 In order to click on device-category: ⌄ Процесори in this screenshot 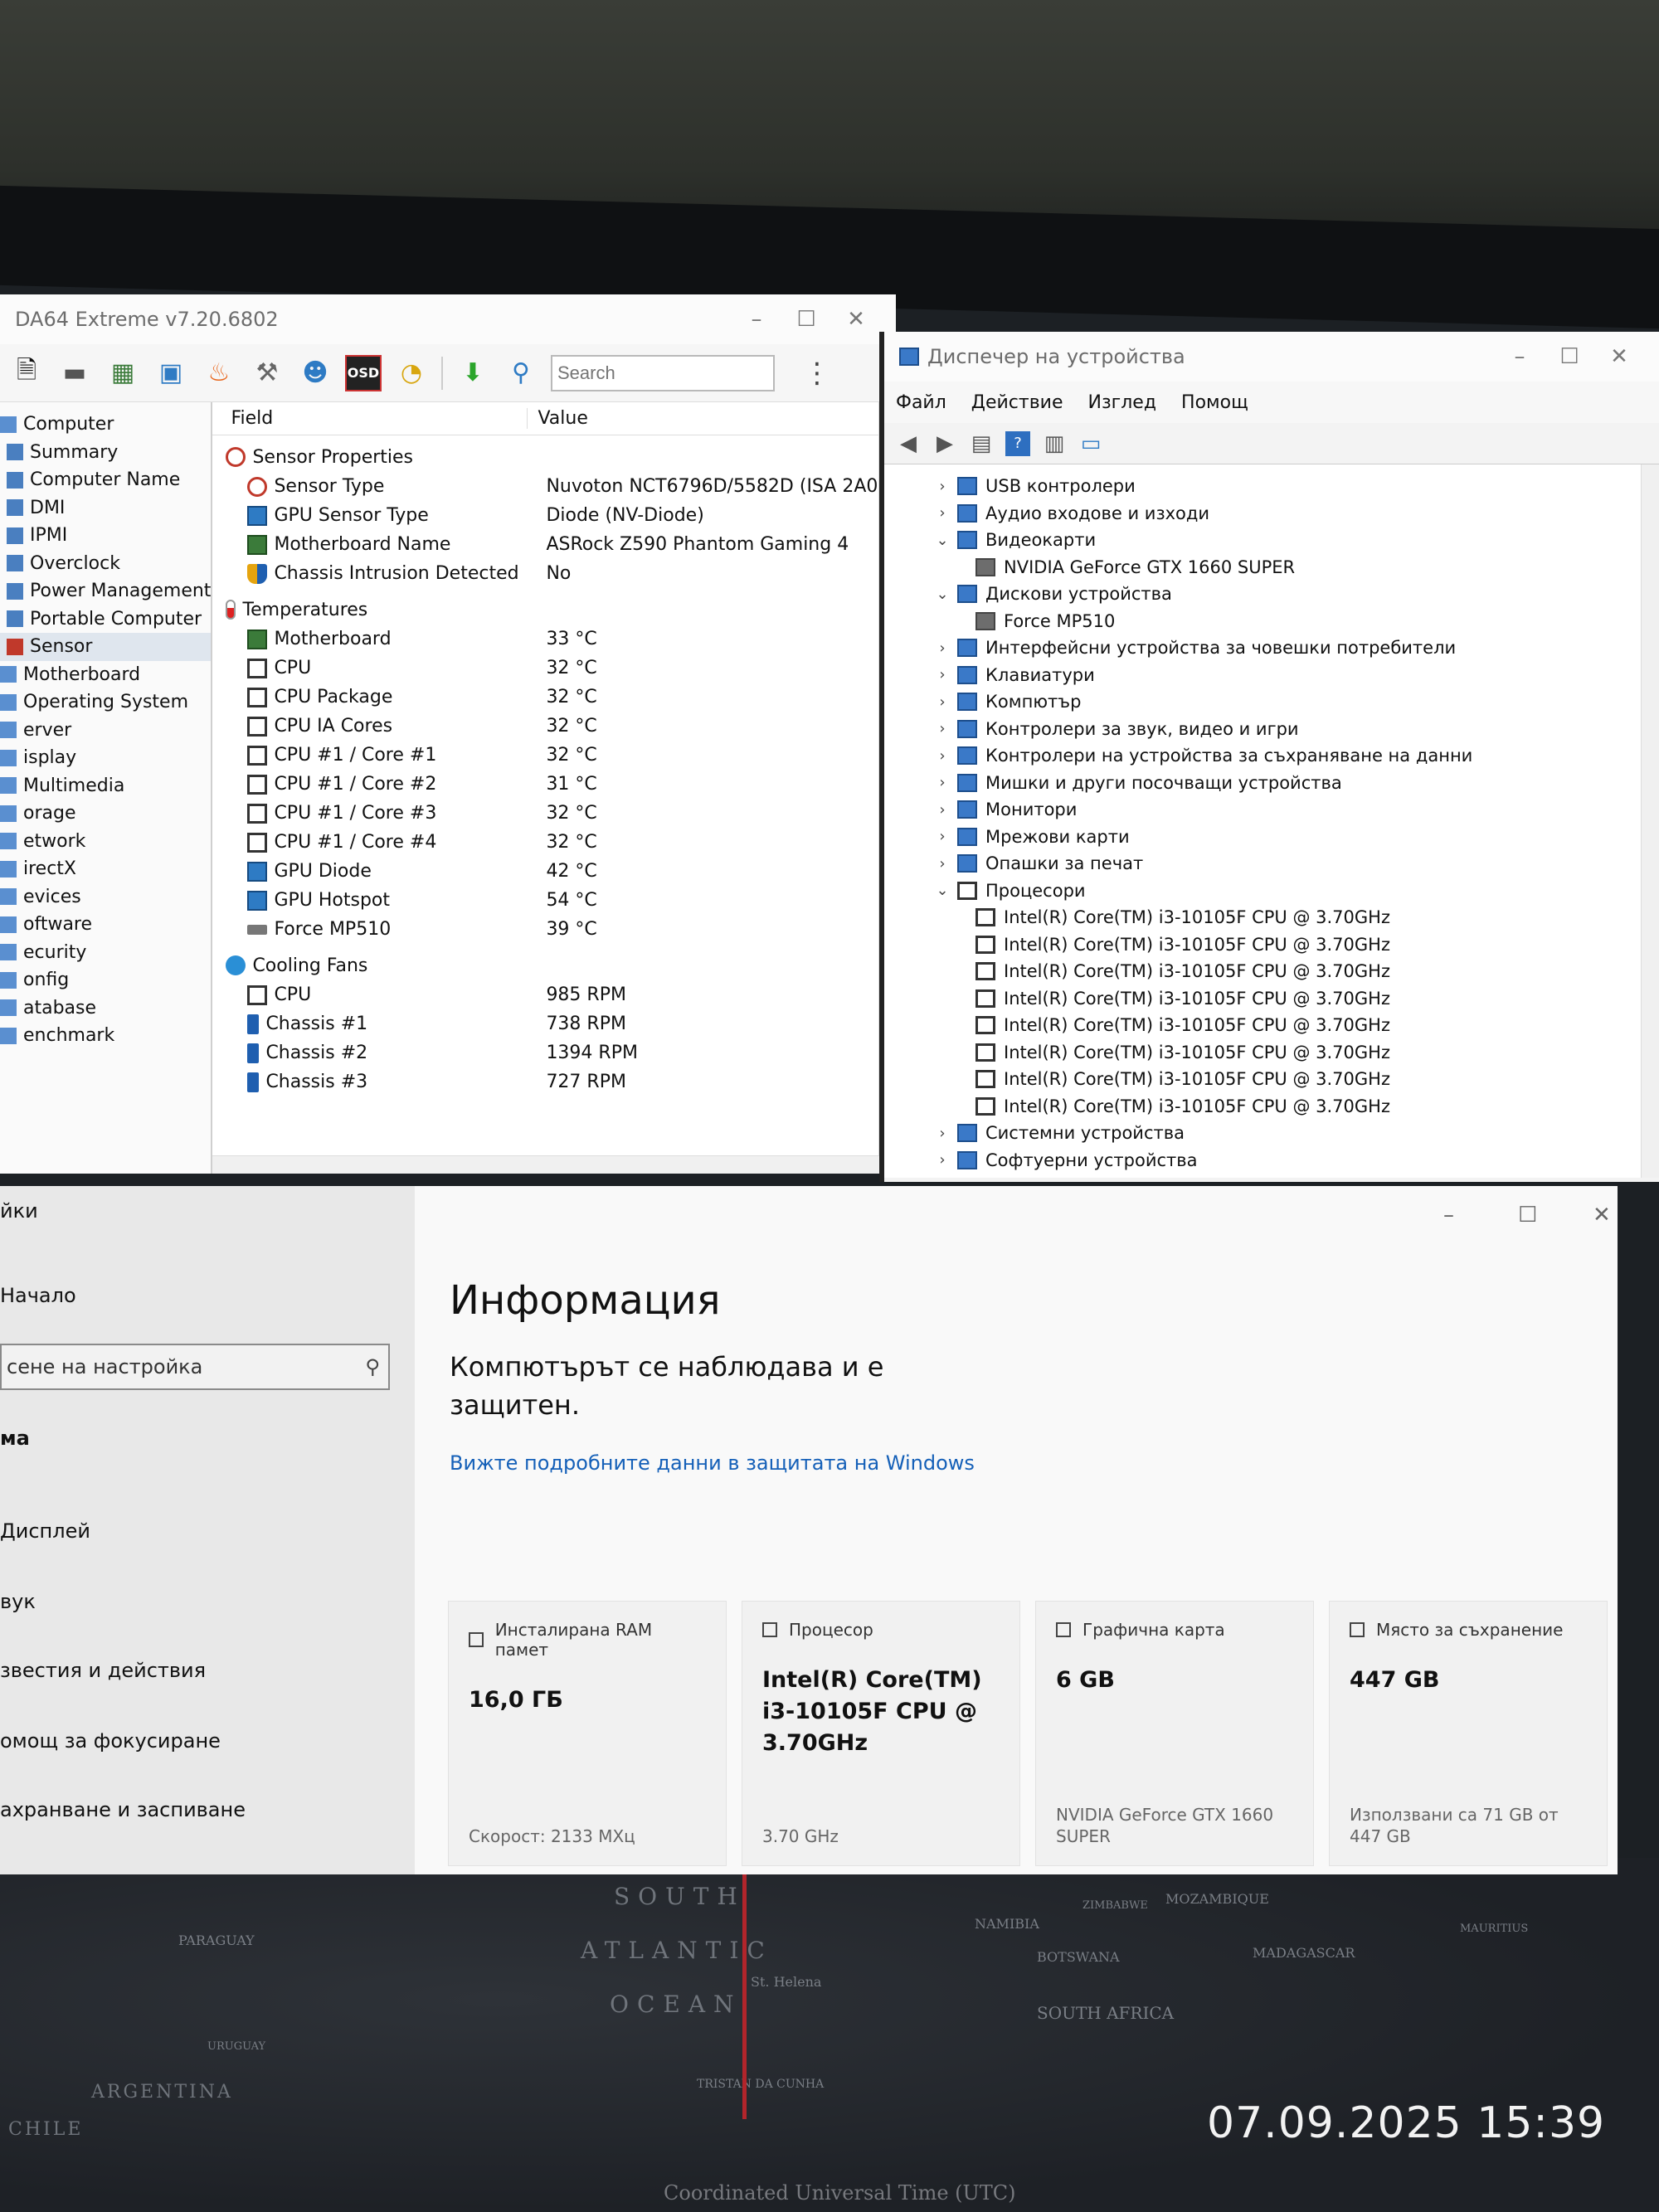, I will do `click(1271, 891)`.